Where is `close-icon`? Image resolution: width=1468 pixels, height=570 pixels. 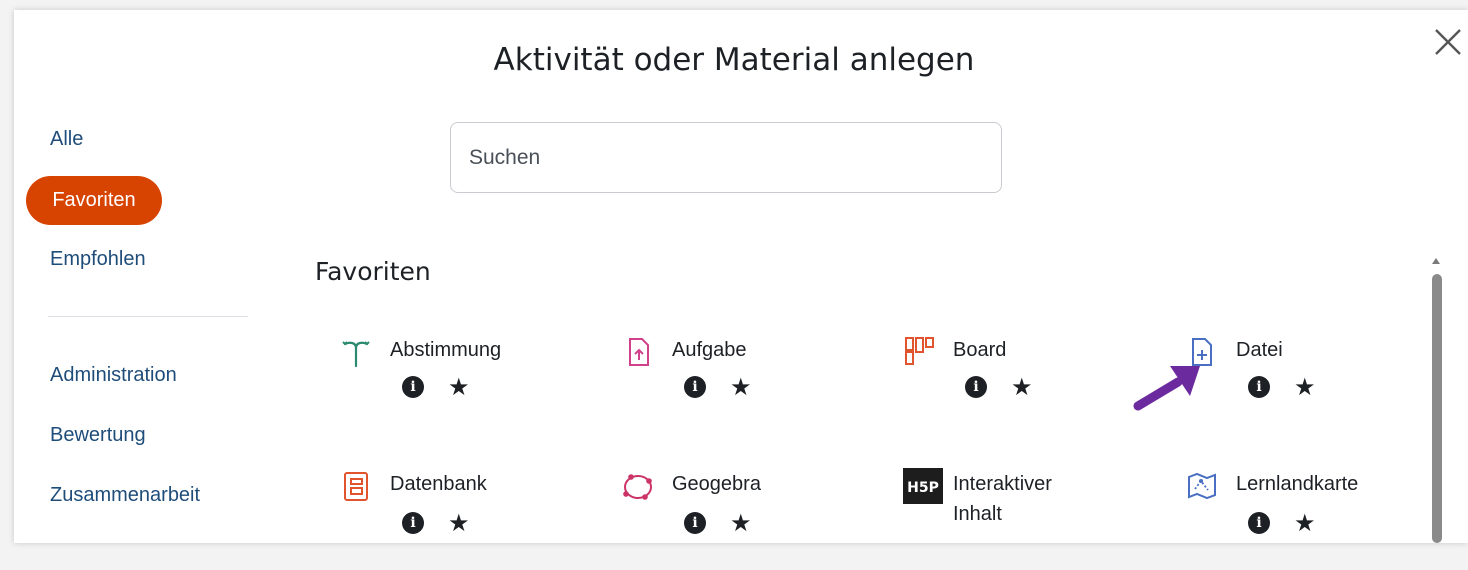 close-icon is located at coordinates (1448, 42).